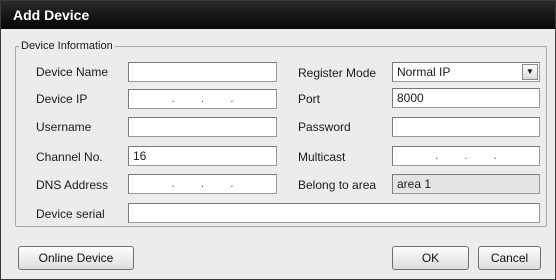 This screenshot has height=280, width=556. Describe the element at coordinates (466, 184) in the screenshot. I see `belong-to-area-field: area 1` at that location.